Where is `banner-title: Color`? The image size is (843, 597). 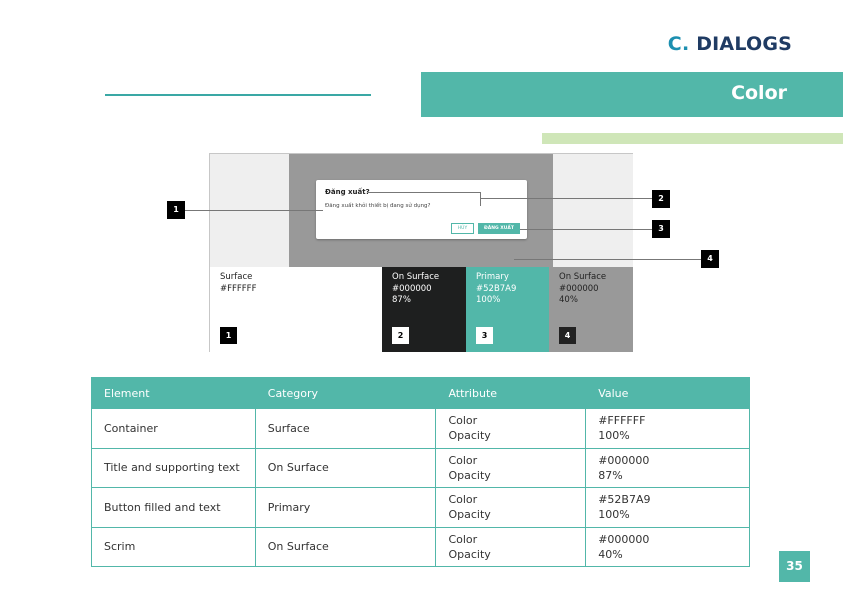
banner-title: Color is located at coordinates (759, 93).